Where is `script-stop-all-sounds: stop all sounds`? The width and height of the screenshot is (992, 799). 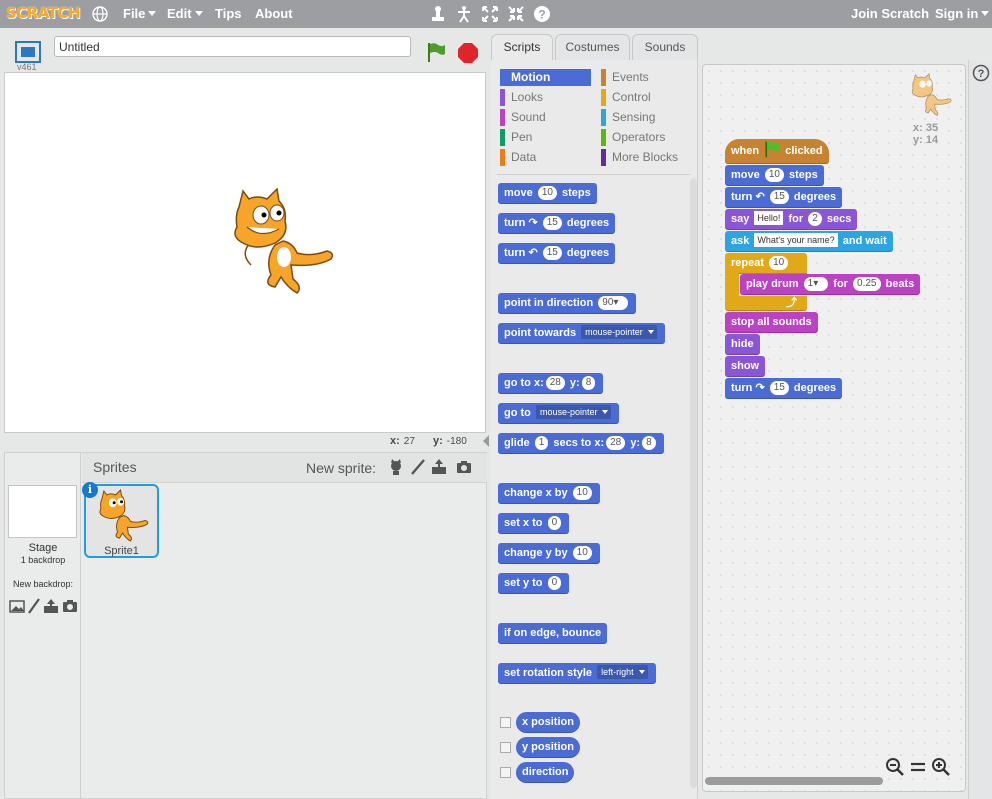 script-stop-all-sounds: stop all sounds is located at coordinates (771, 322).